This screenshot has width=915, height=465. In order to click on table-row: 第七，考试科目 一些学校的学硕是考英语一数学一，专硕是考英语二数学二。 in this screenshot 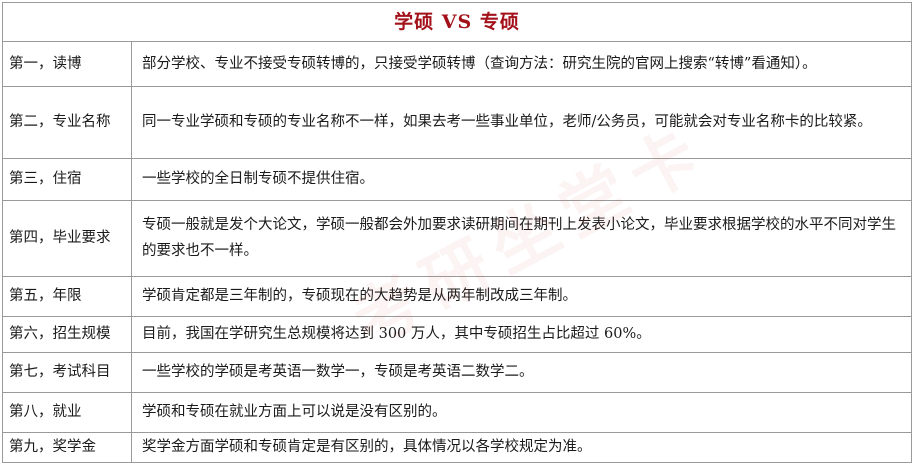, I will do `click(457, 372)`.